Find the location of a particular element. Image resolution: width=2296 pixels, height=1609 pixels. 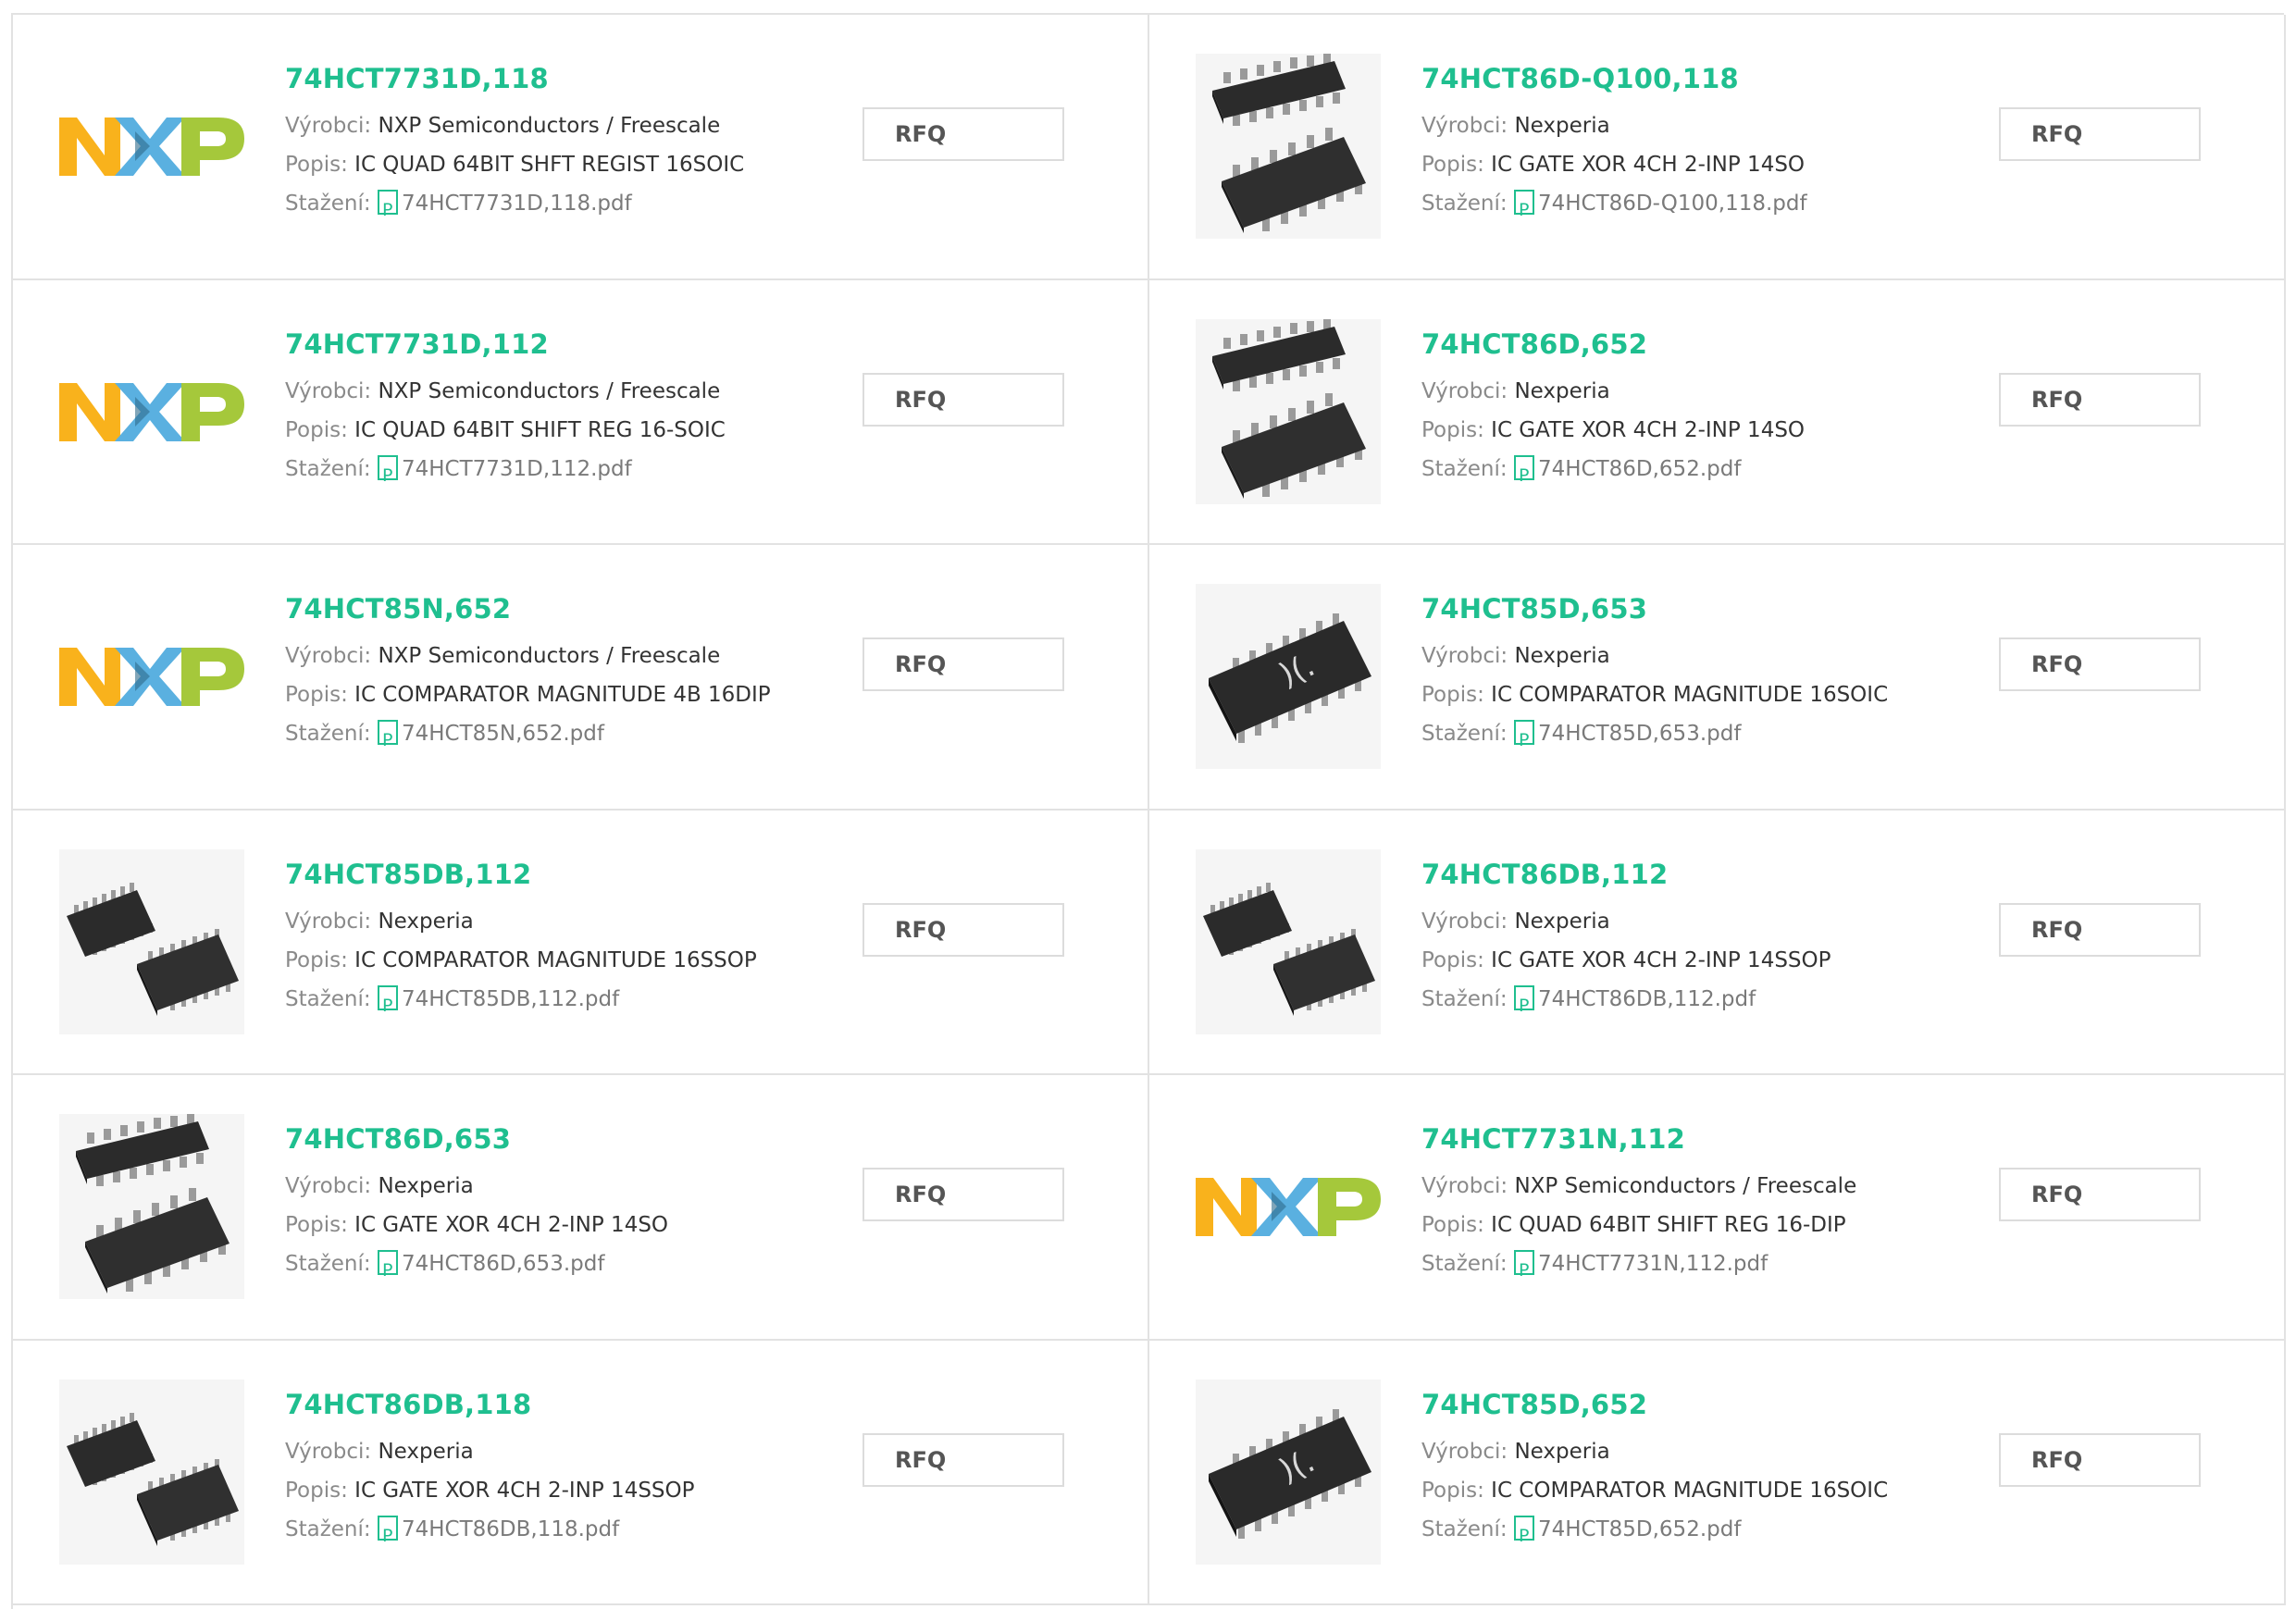

nxp-logo-icon is located at coordinates (151, 411).